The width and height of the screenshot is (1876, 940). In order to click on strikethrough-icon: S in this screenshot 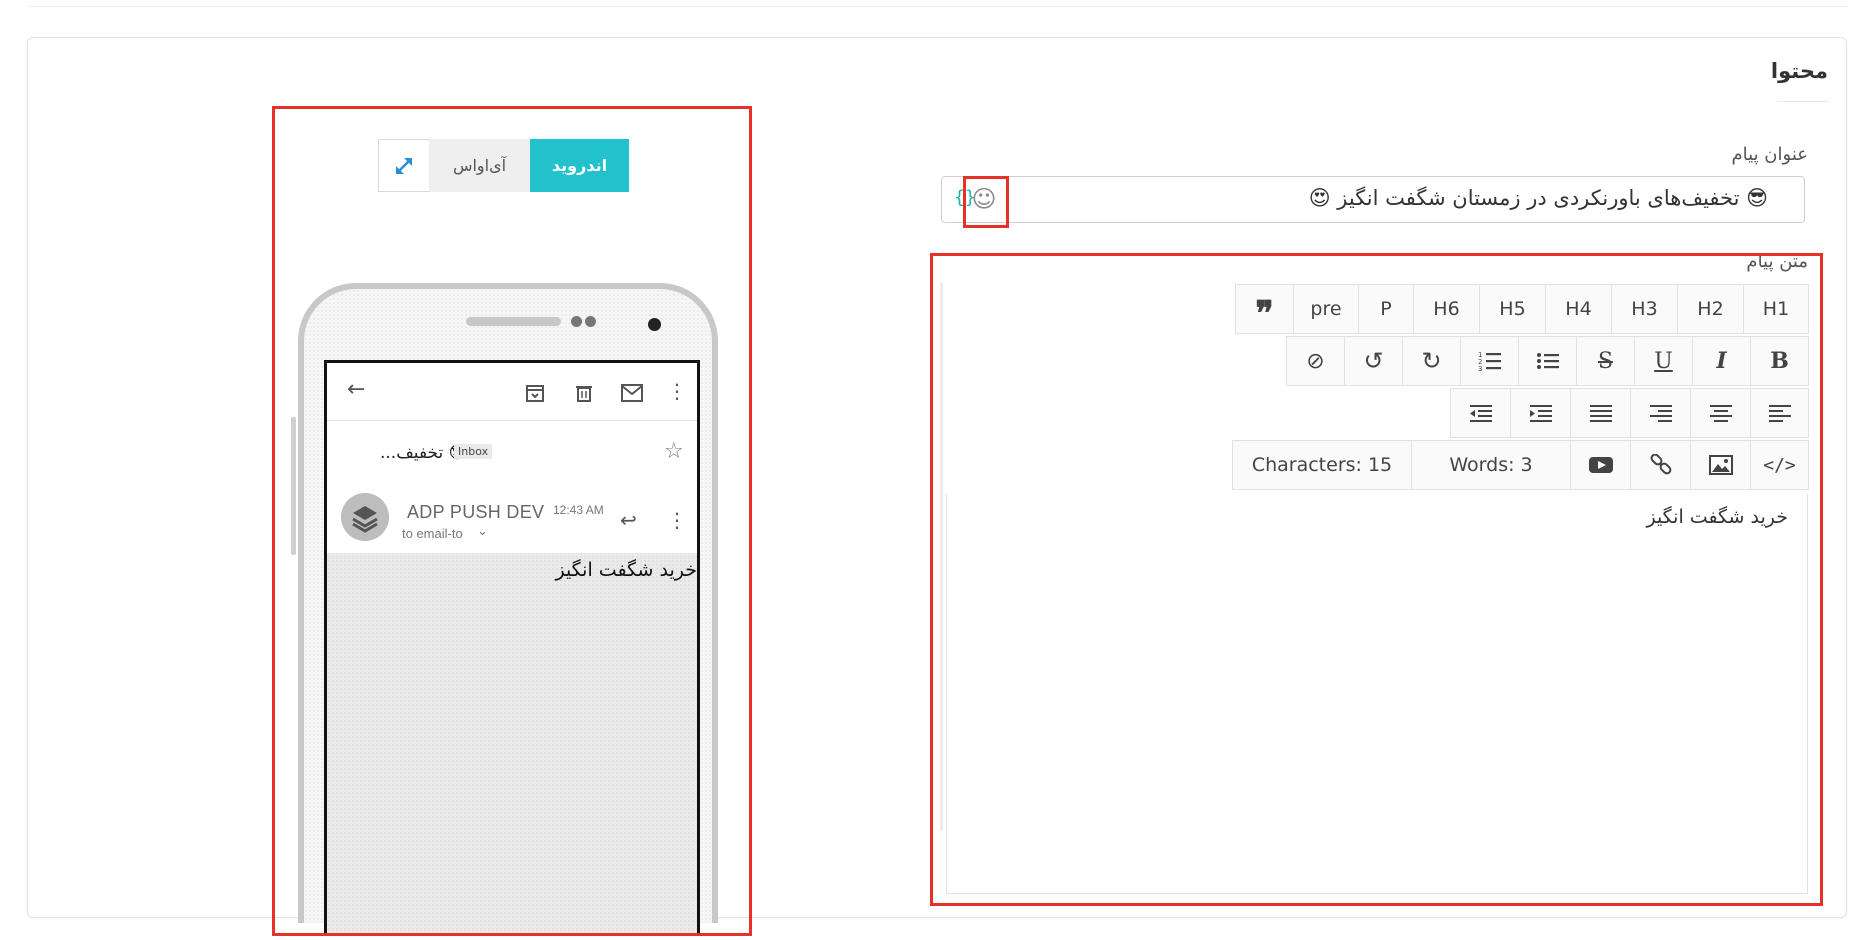, I will do `click(1605, 361)`.